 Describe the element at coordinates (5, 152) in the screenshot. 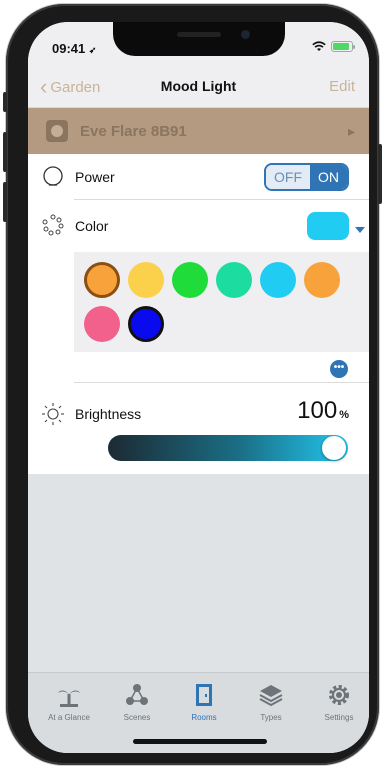

I see `volume-up-button` at that location.